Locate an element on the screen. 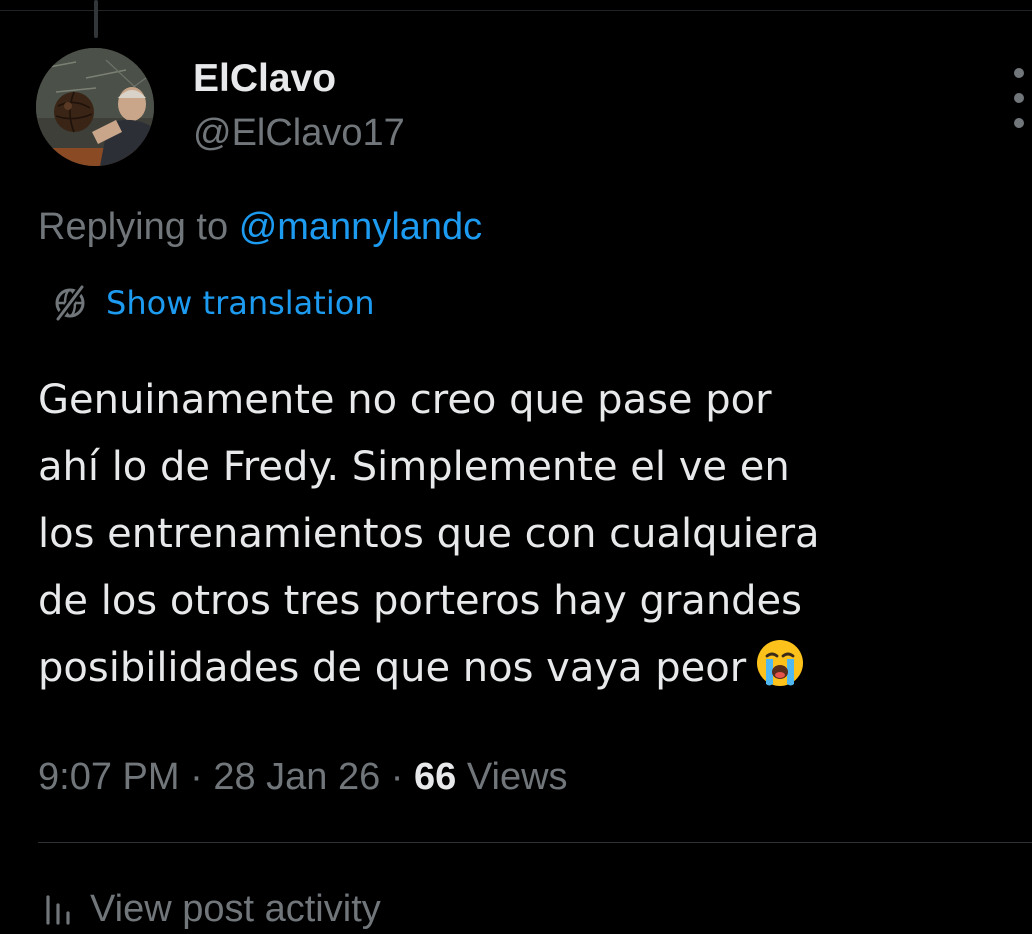 Image resolution: width=1032 pixels, height=934 pixels. show-translation-button: Show translation is located at coordinates (211, 303).